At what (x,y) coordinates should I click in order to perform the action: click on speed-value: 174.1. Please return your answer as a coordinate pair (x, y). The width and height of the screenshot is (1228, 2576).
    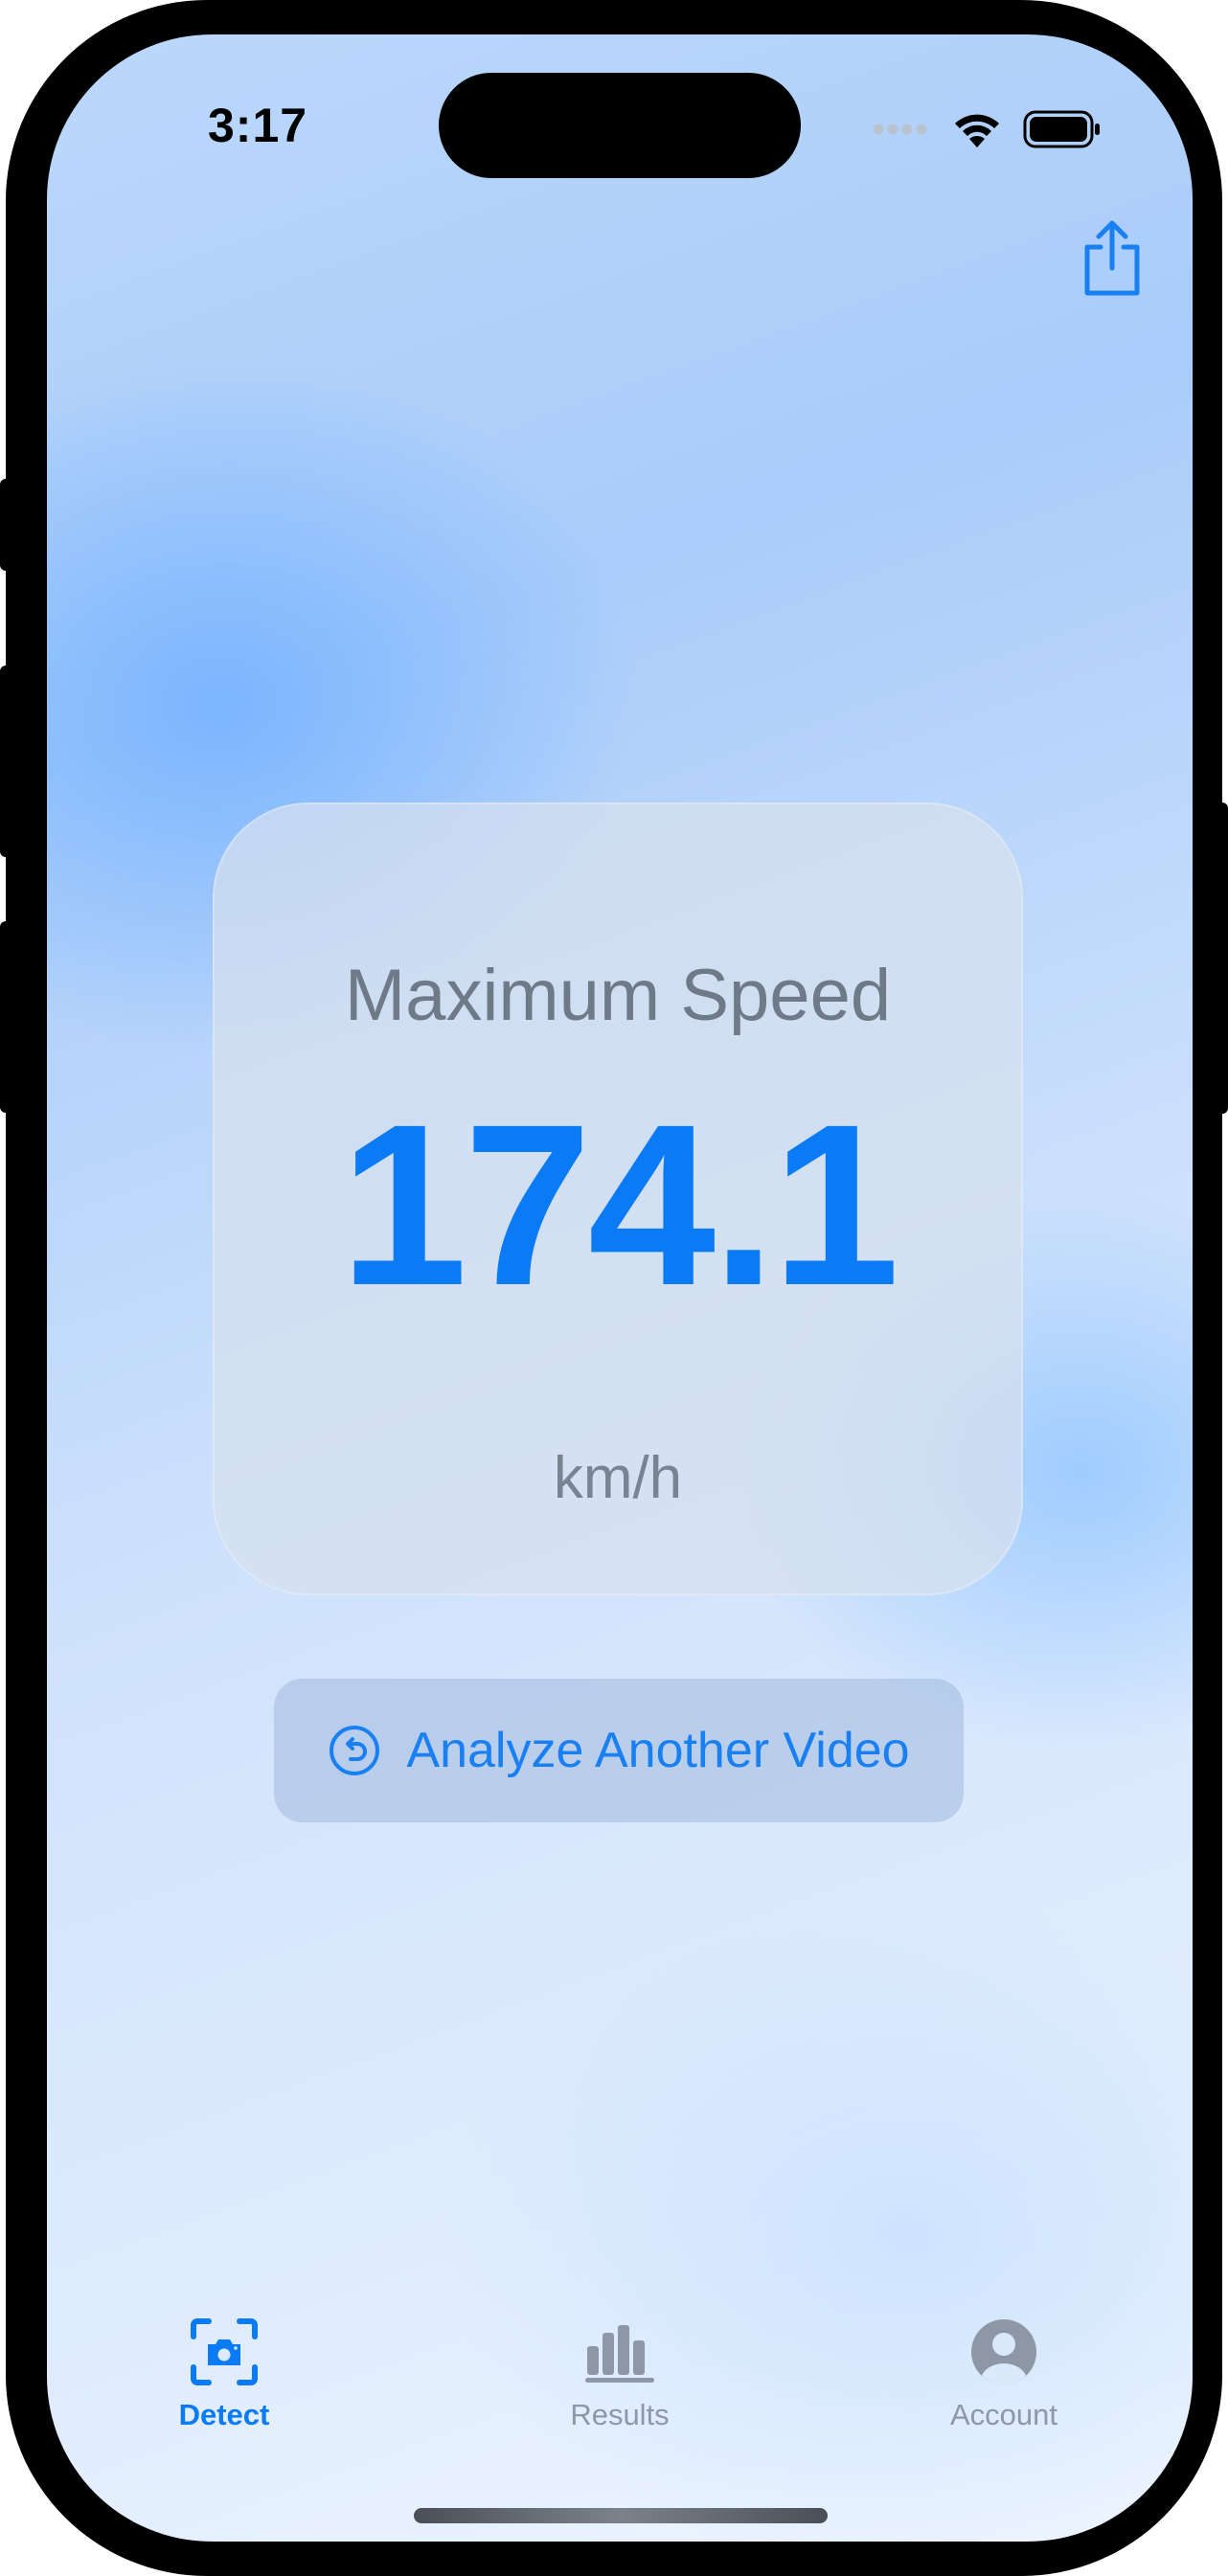
    Looking at the image, I should click on (619, 1204).